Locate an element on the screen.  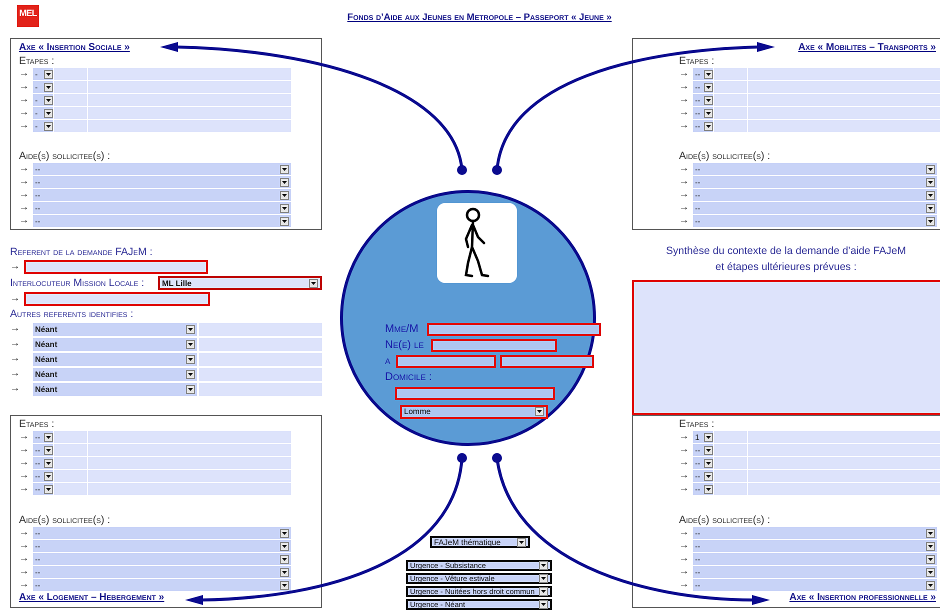
text-area is located at coordinates (786, 347).